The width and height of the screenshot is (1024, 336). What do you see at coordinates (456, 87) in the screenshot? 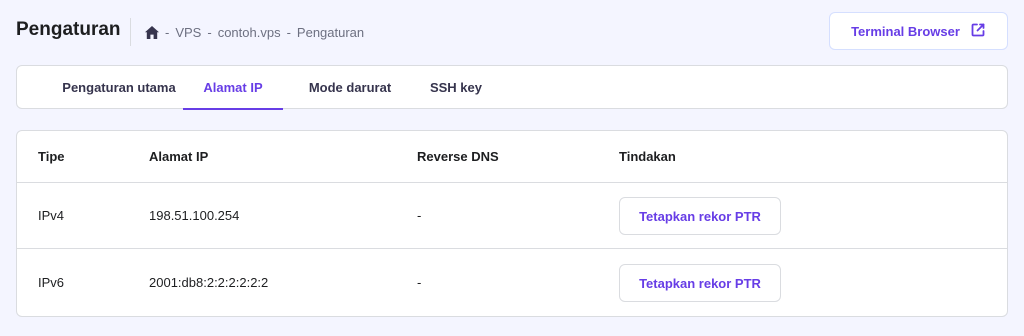
I see `tab-ssh-key: SSH key` at bounding box center [456, 87].